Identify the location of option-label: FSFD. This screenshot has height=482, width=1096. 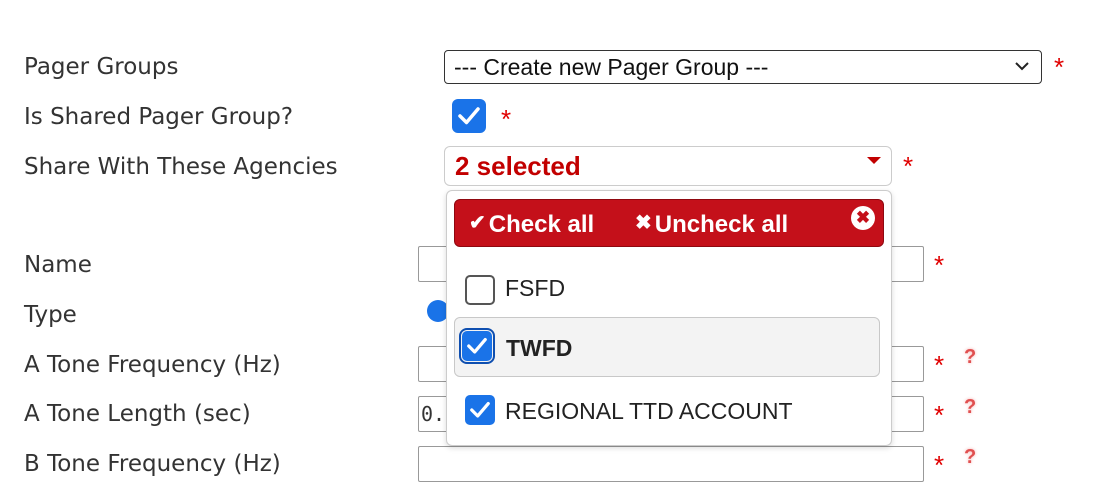
(535, 288).